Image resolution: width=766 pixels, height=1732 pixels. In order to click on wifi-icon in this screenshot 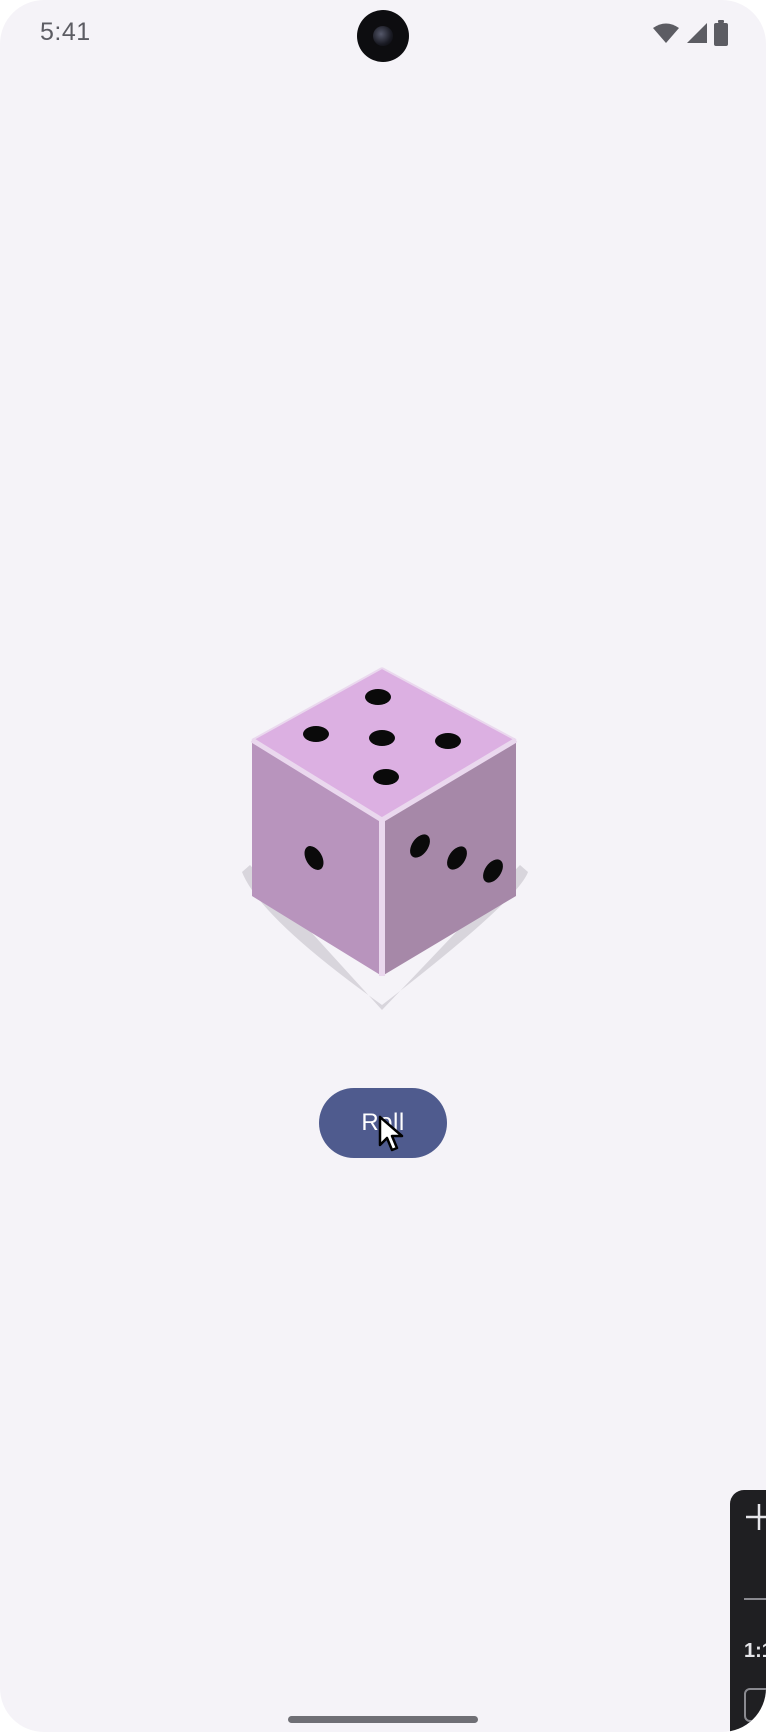, I will do `click(666, 33)`.